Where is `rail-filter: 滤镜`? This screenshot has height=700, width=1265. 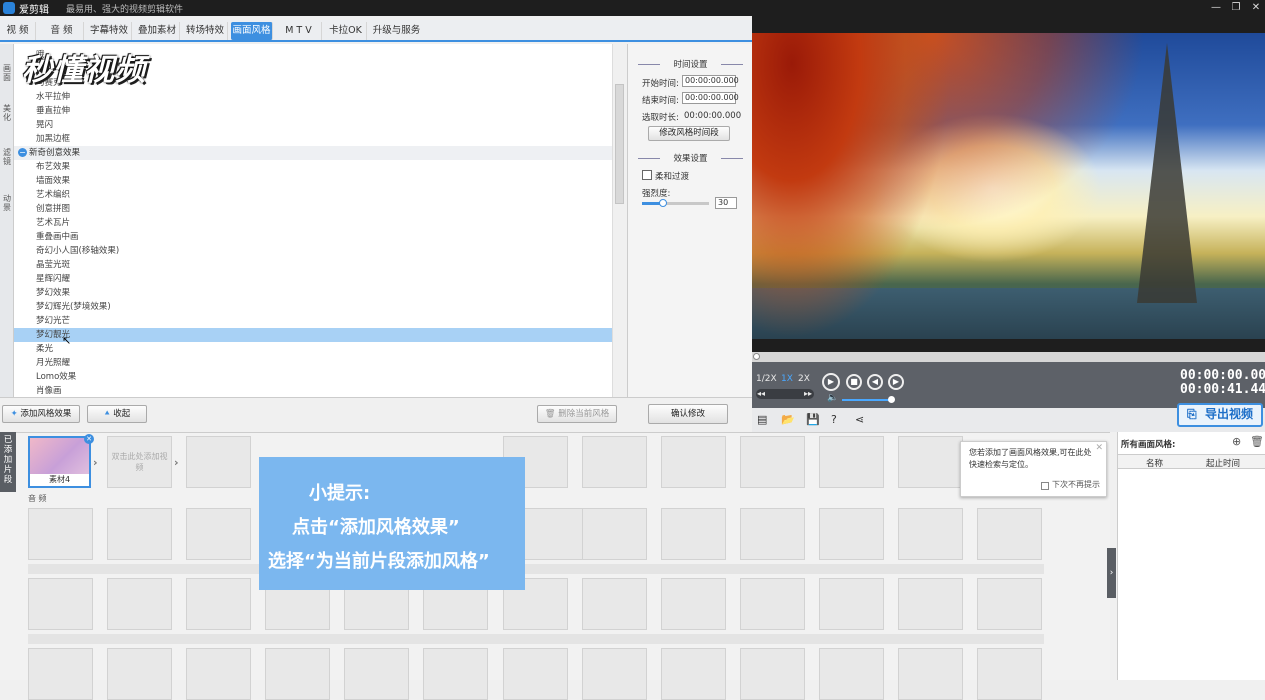
rail-filter: 滤镜 is located at coordinates (7, 157).